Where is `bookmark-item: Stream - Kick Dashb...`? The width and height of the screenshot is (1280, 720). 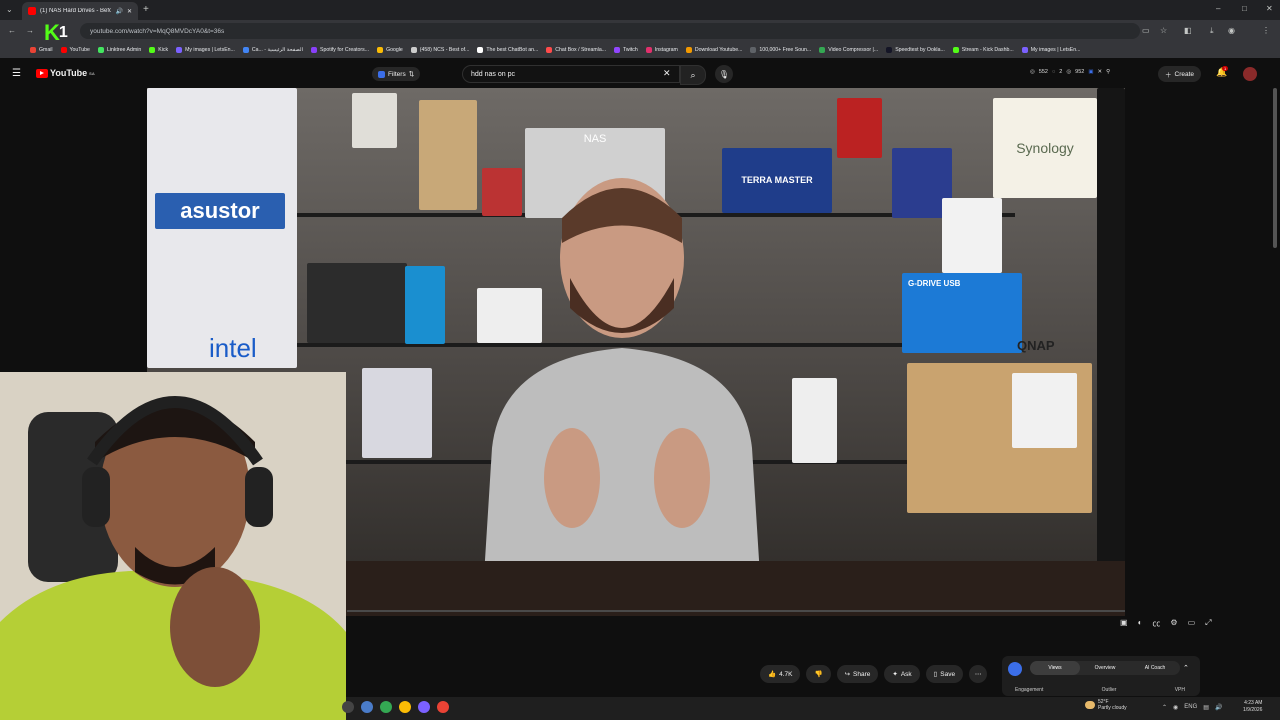
bookmark-item: Stream - Kick Dashb... is located at coordinates (983, 50).